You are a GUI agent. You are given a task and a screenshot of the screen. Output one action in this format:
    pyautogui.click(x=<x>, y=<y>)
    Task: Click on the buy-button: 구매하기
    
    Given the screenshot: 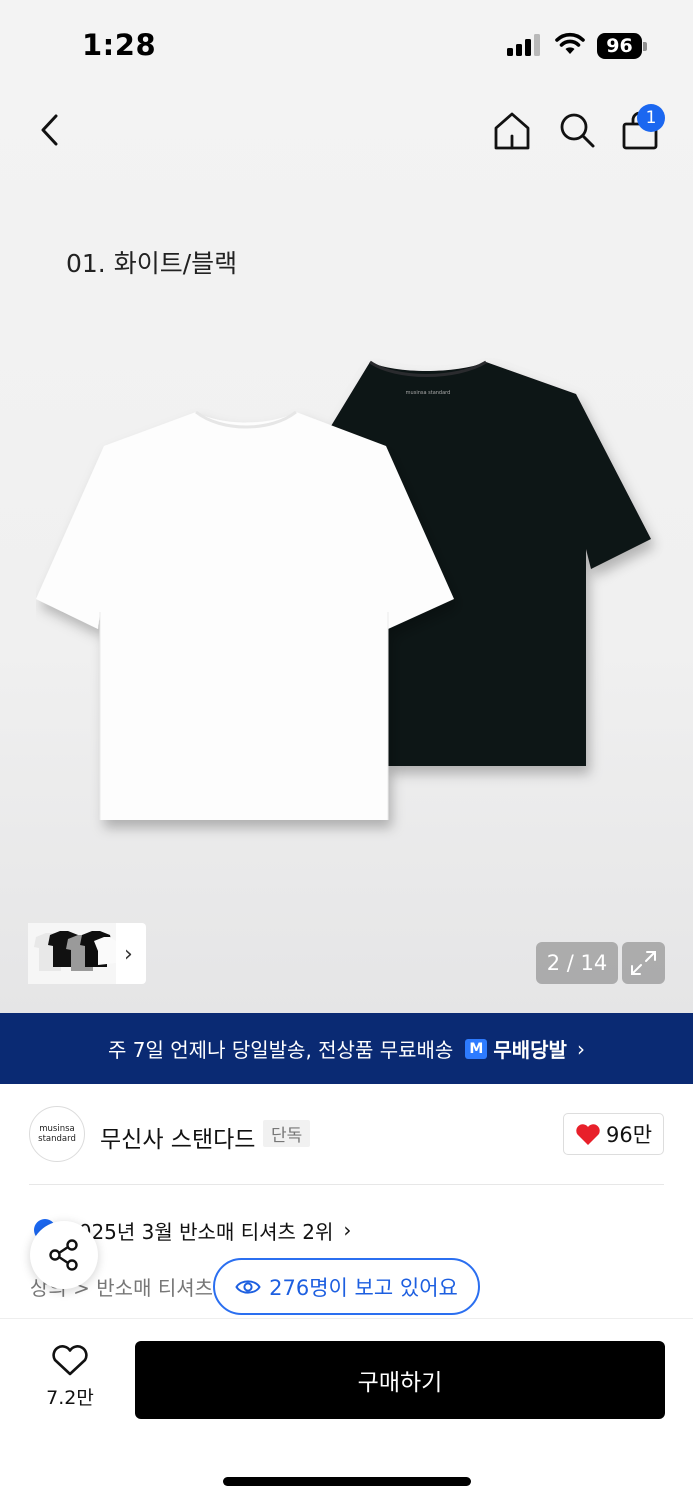 What is the action you would take?
    pyautogui.click(x=400, y=1380)
    